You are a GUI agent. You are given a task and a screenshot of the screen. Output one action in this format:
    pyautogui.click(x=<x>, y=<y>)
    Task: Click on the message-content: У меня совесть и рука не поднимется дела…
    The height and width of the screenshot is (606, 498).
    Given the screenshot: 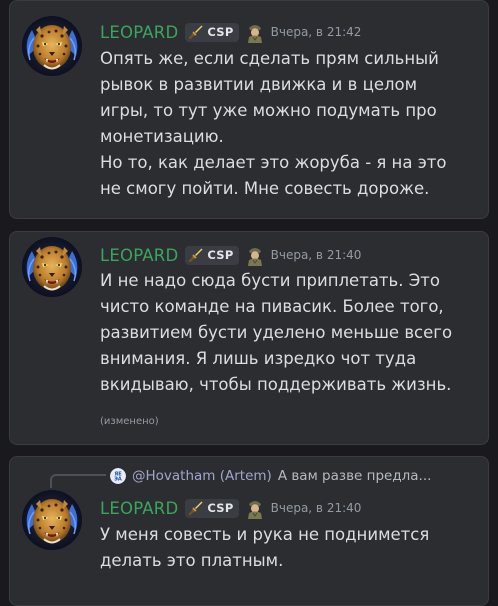 What is the action you would take?
    pyautogui.click(x=285, y=548)
    